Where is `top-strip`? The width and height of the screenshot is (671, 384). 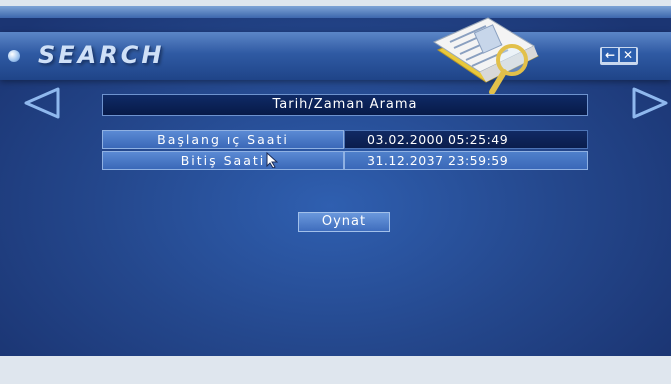
top-strip is located at coordinates (335, 12).